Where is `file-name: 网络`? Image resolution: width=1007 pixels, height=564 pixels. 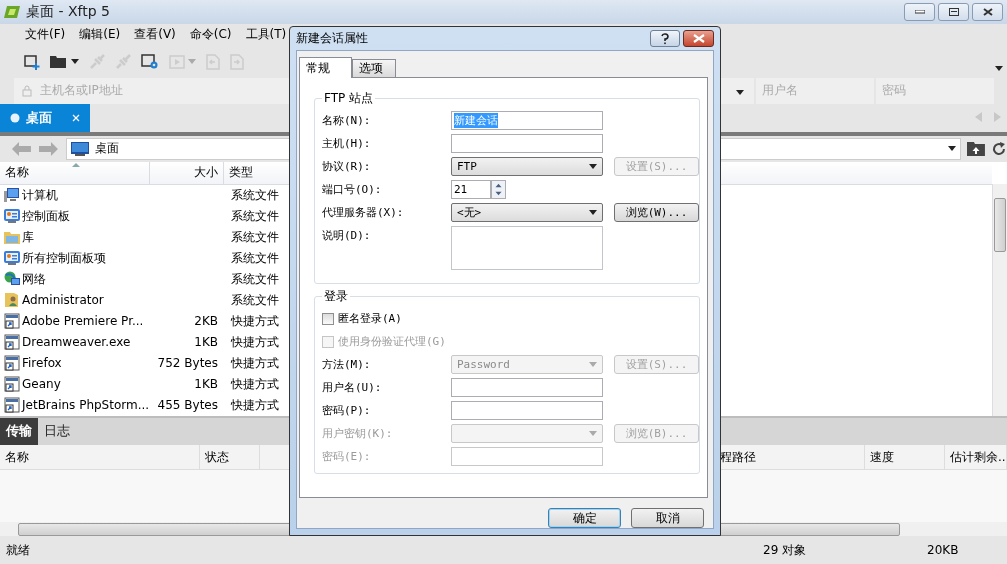 file-name: 网络 is located at coordinates (34, 279).